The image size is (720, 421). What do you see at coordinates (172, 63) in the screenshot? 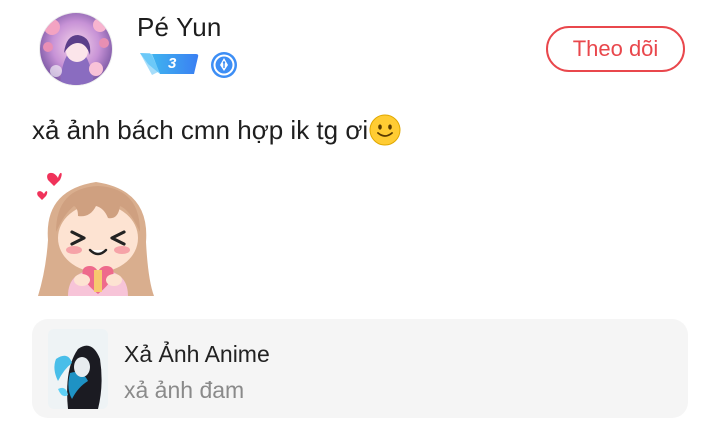
I see `level-number: 3` at bounding box center [172, 63].